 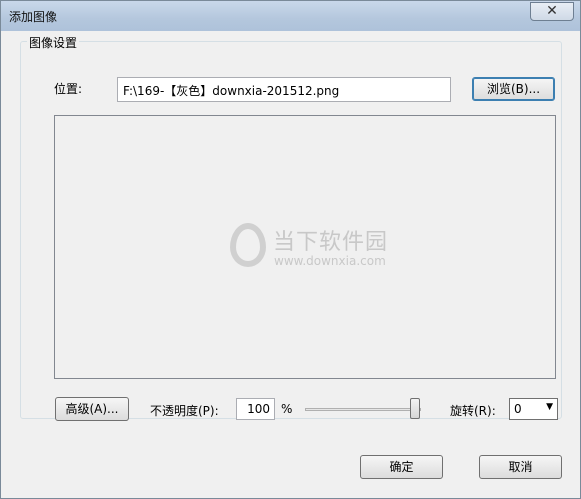 What do you see at coordinates (415, 408) in the screenshot?
I see `opacity-slider-thumb` at bounding box center [415, 408].